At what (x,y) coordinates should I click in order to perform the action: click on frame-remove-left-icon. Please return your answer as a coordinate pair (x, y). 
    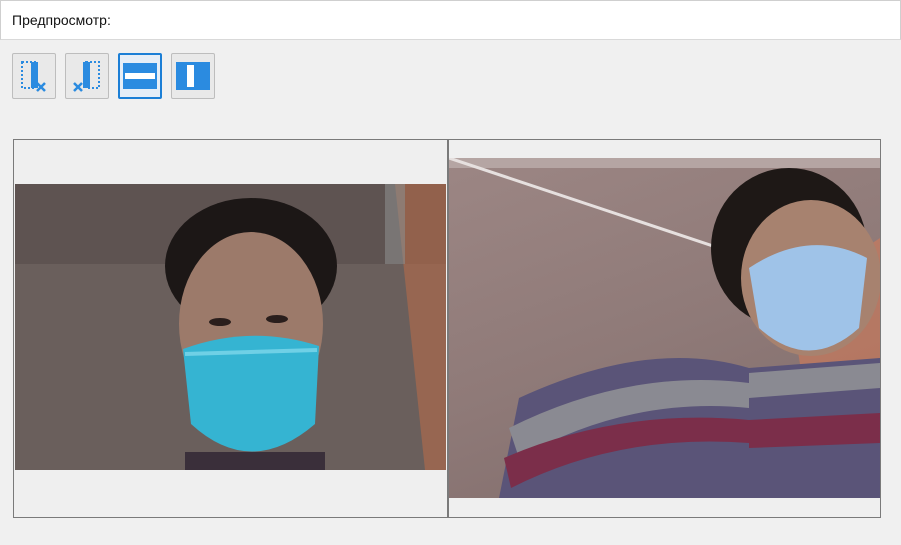
    Looking at the image, I should click on (86, 76).